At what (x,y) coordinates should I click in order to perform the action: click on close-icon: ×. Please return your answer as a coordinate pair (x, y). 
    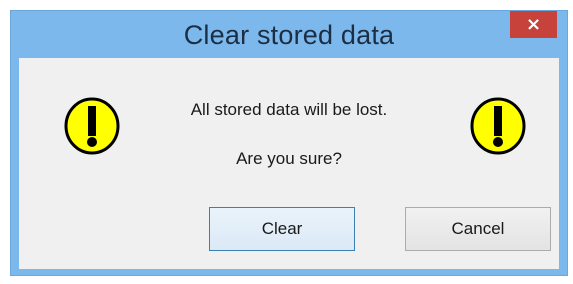
    Looking at the image, I should click on (533, 24).